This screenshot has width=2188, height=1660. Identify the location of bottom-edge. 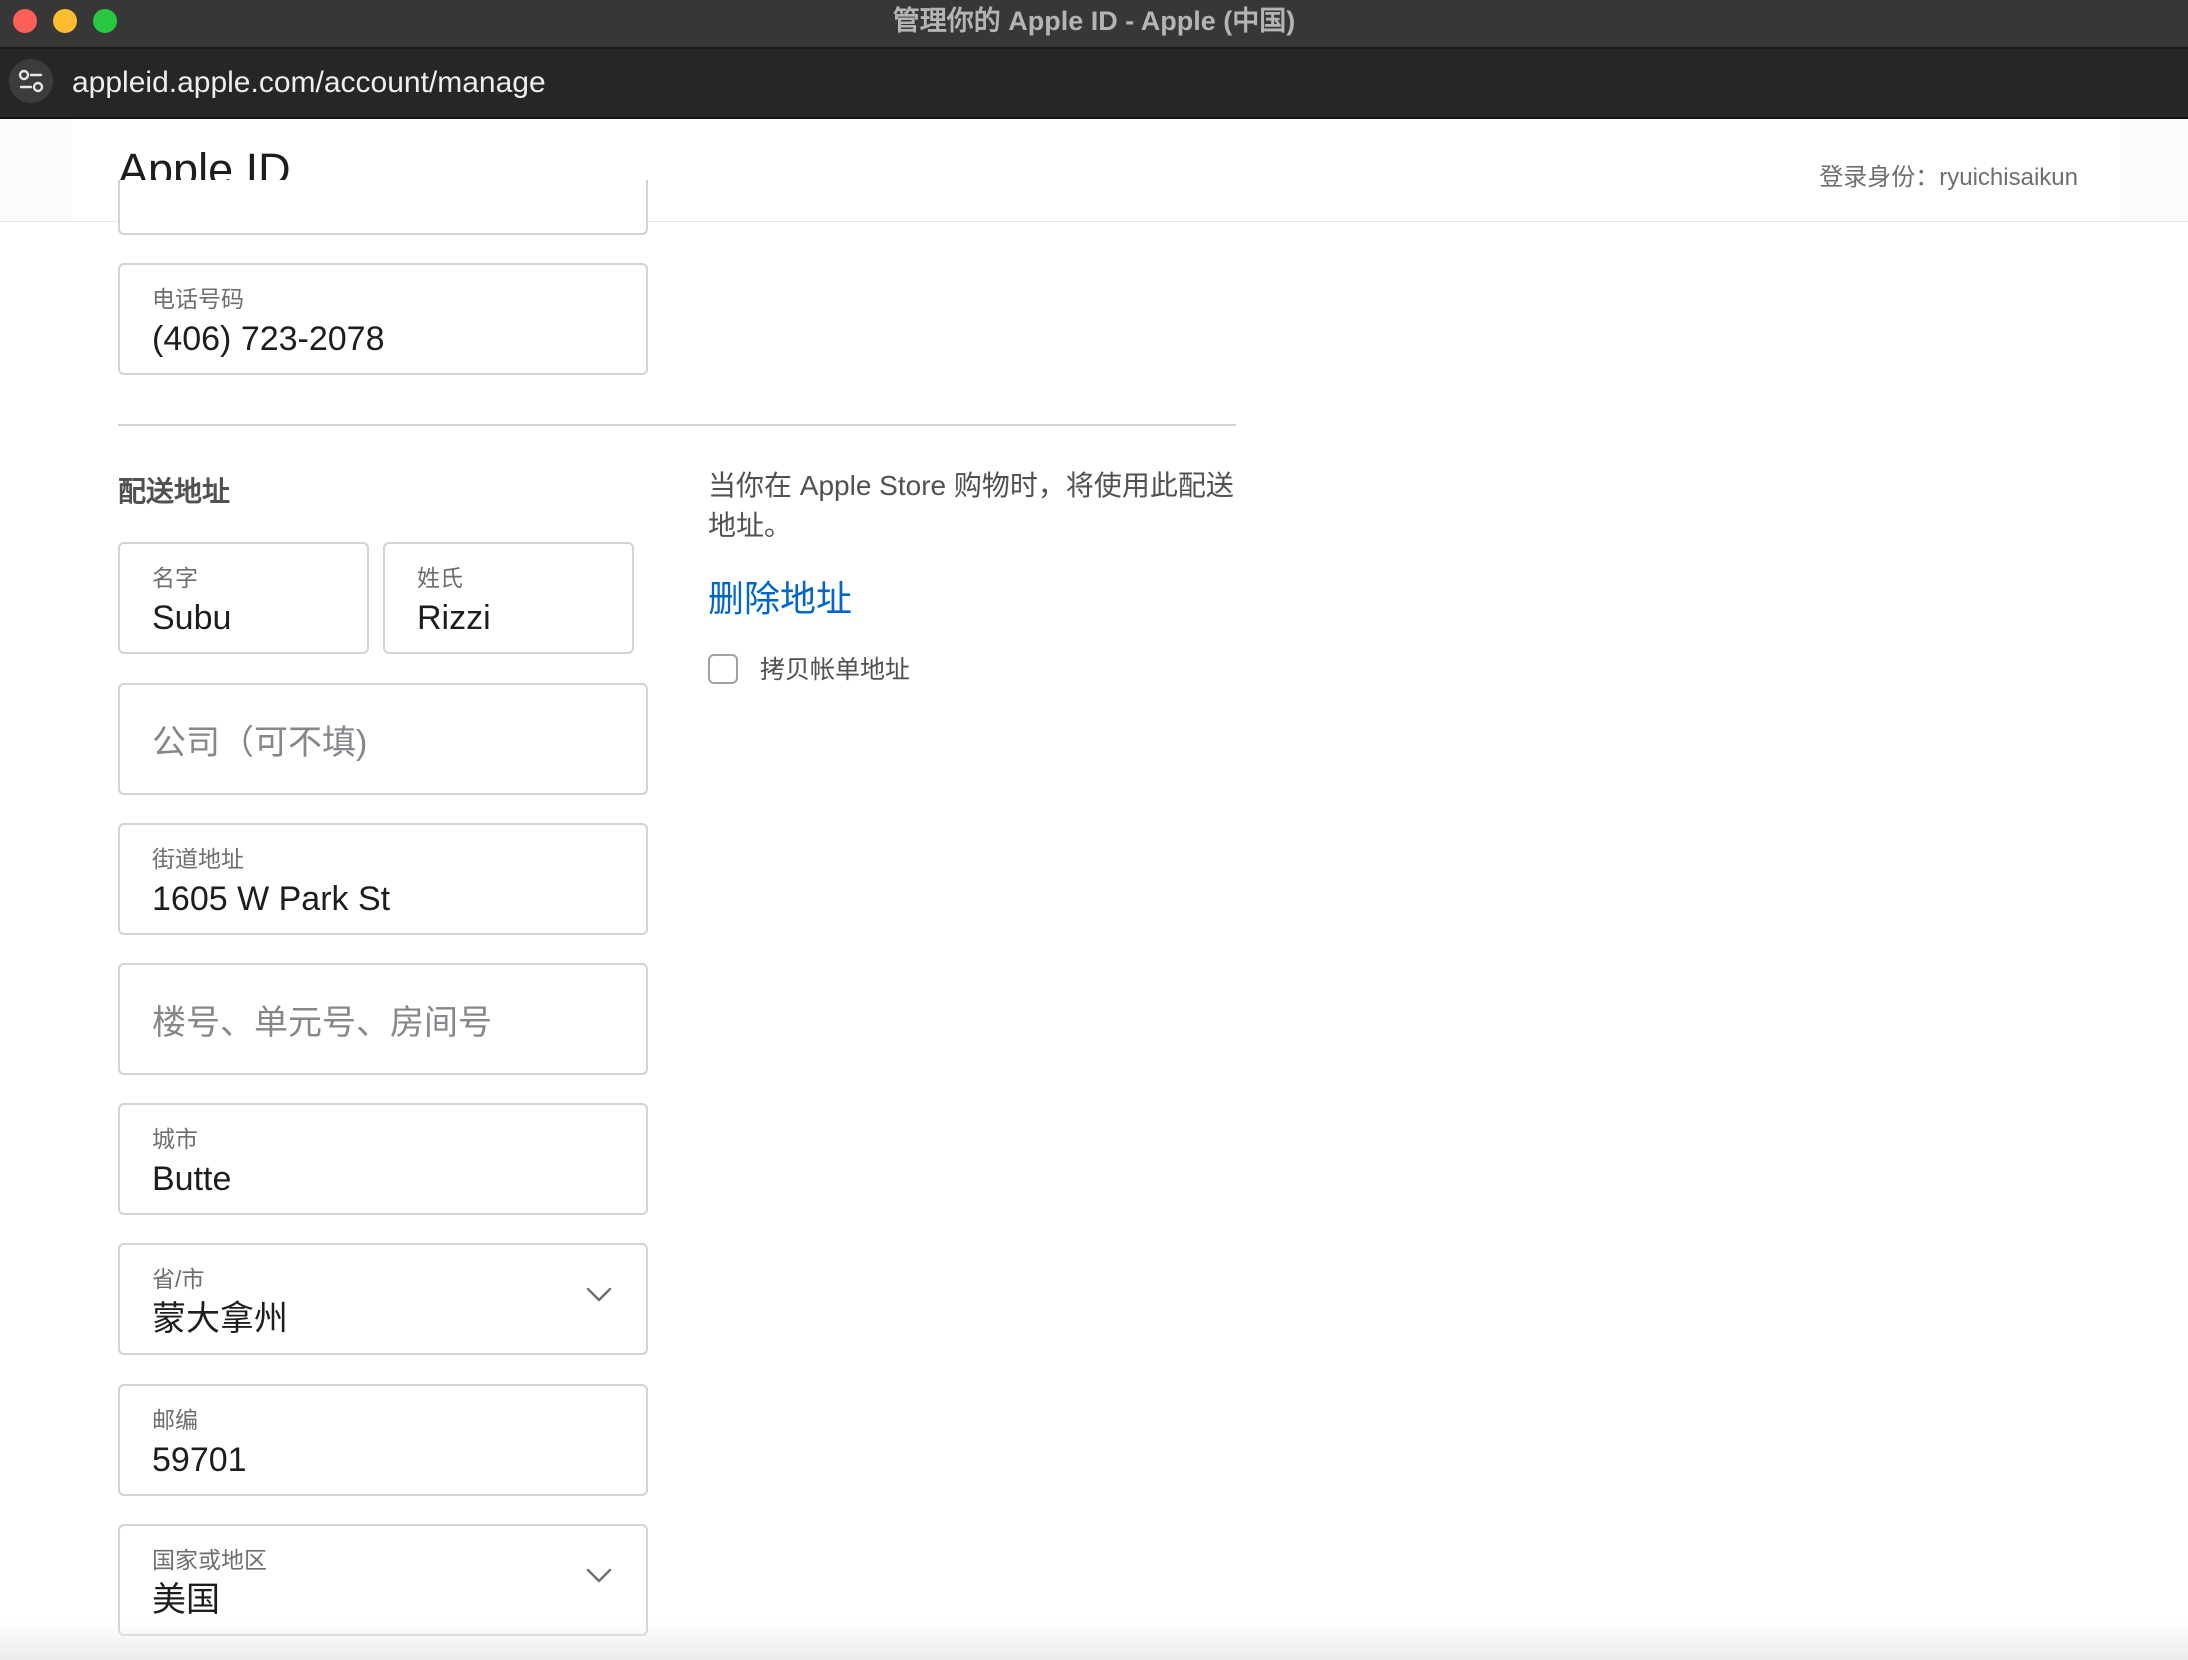
(1094, 1640).